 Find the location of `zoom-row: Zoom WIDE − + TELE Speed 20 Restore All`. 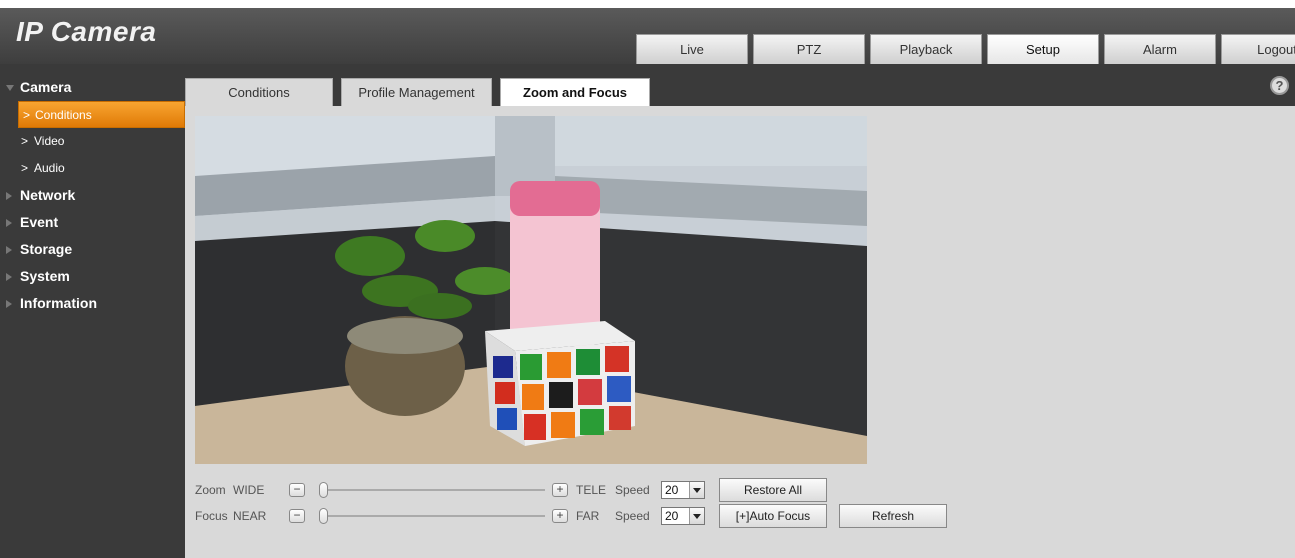

zoom-row: Zoom WIDE − + TELE Speed 20 Restore All is located at coordinates (511, 490).